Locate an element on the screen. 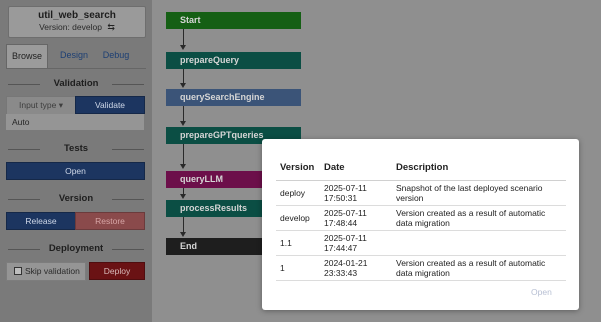 The height and width of the screenshot is (322, 601). version-cell: deploy is located at coordinates (298, 193).